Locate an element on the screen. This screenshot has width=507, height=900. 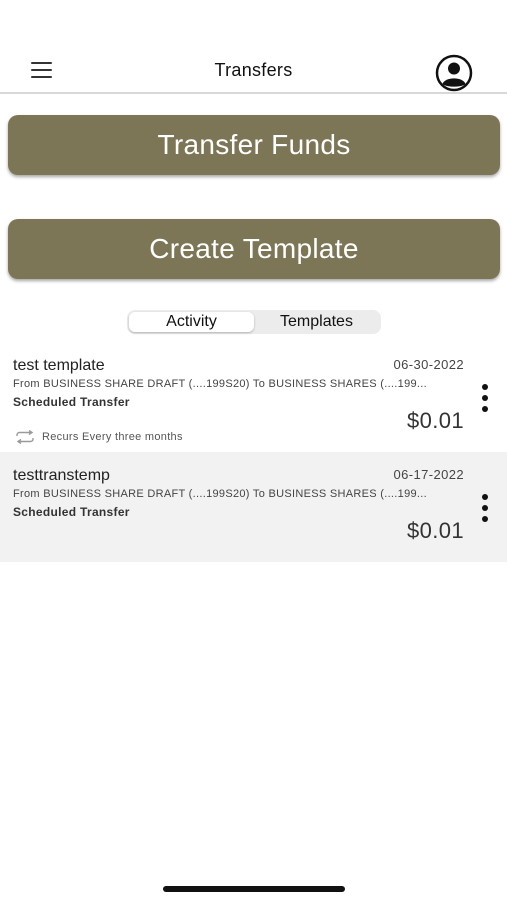
recurrence-text: Recurs Every three months is located at coordinates (112, 437).